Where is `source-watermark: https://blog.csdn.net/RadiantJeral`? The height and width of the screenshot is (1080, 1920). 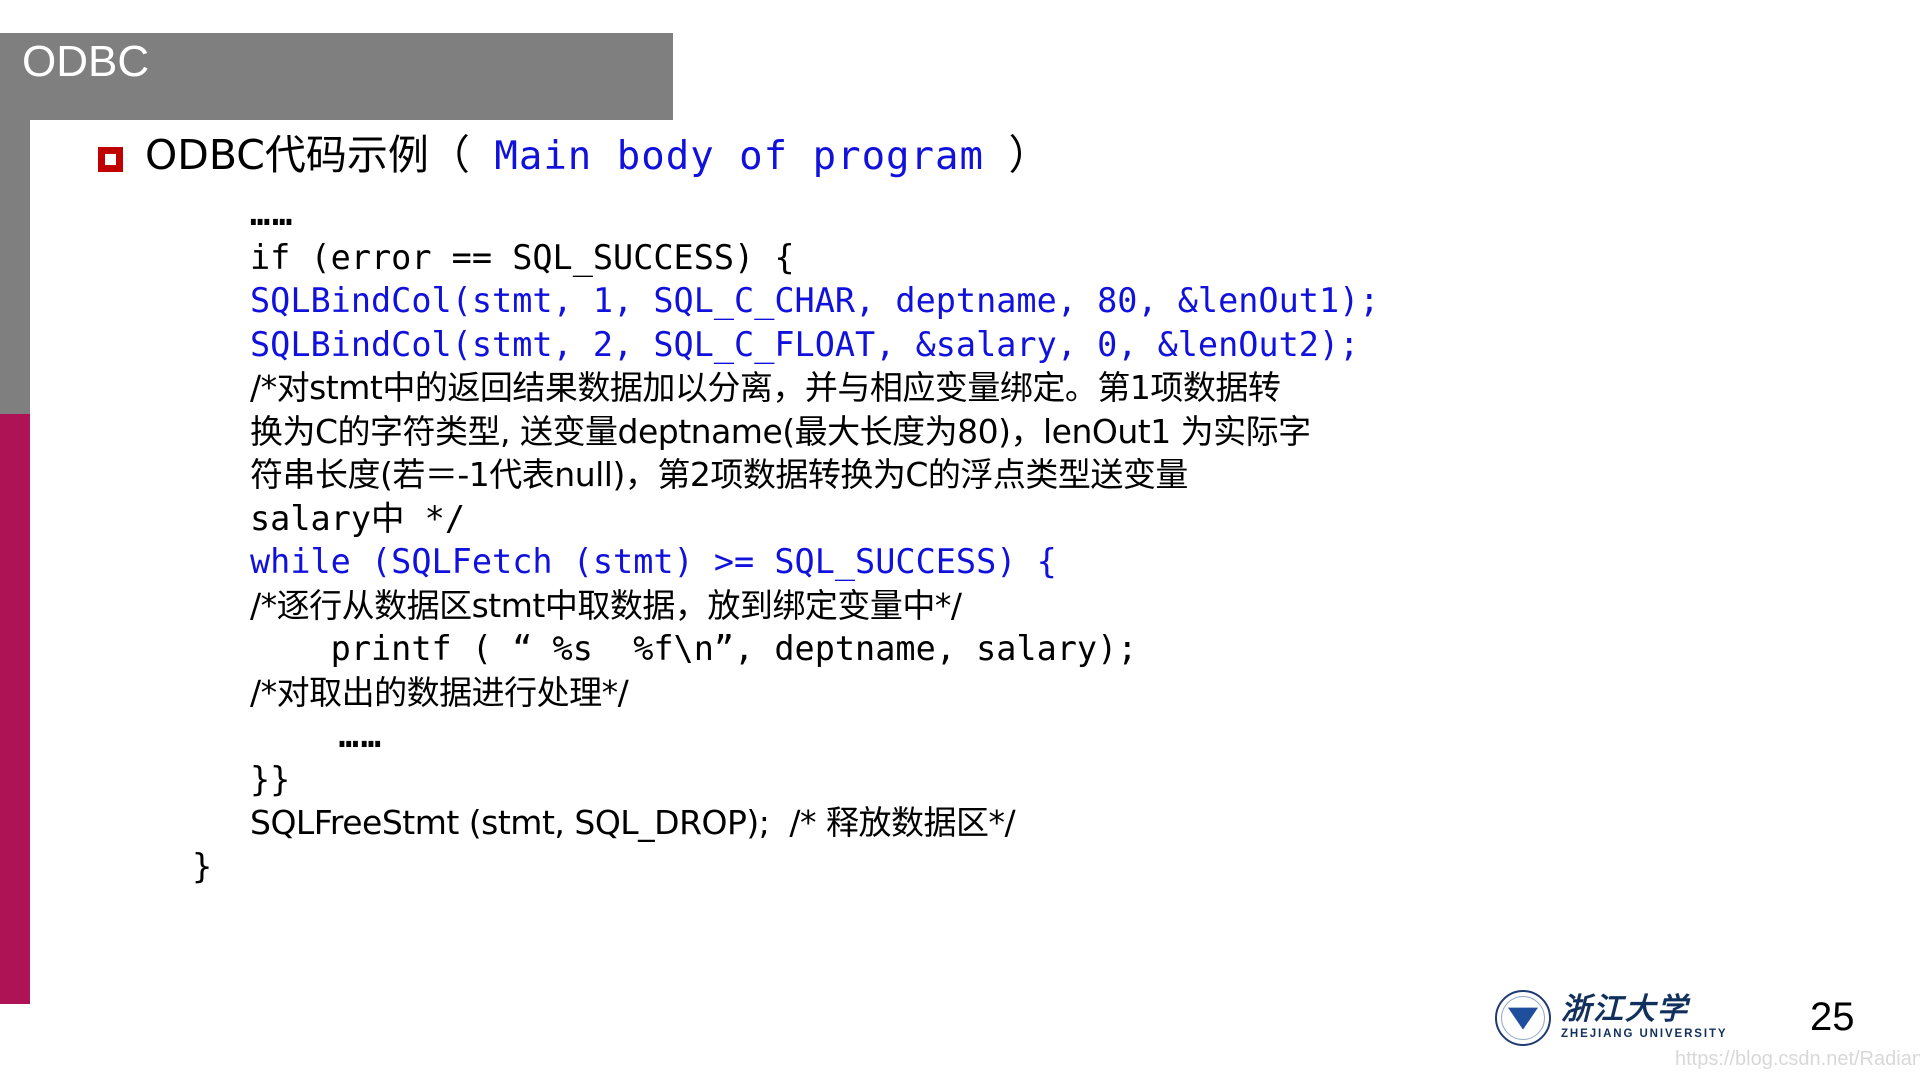 source-watermark: https://blog.csdn.net/RadiantJeral is located at coordinates (1797, 1059).